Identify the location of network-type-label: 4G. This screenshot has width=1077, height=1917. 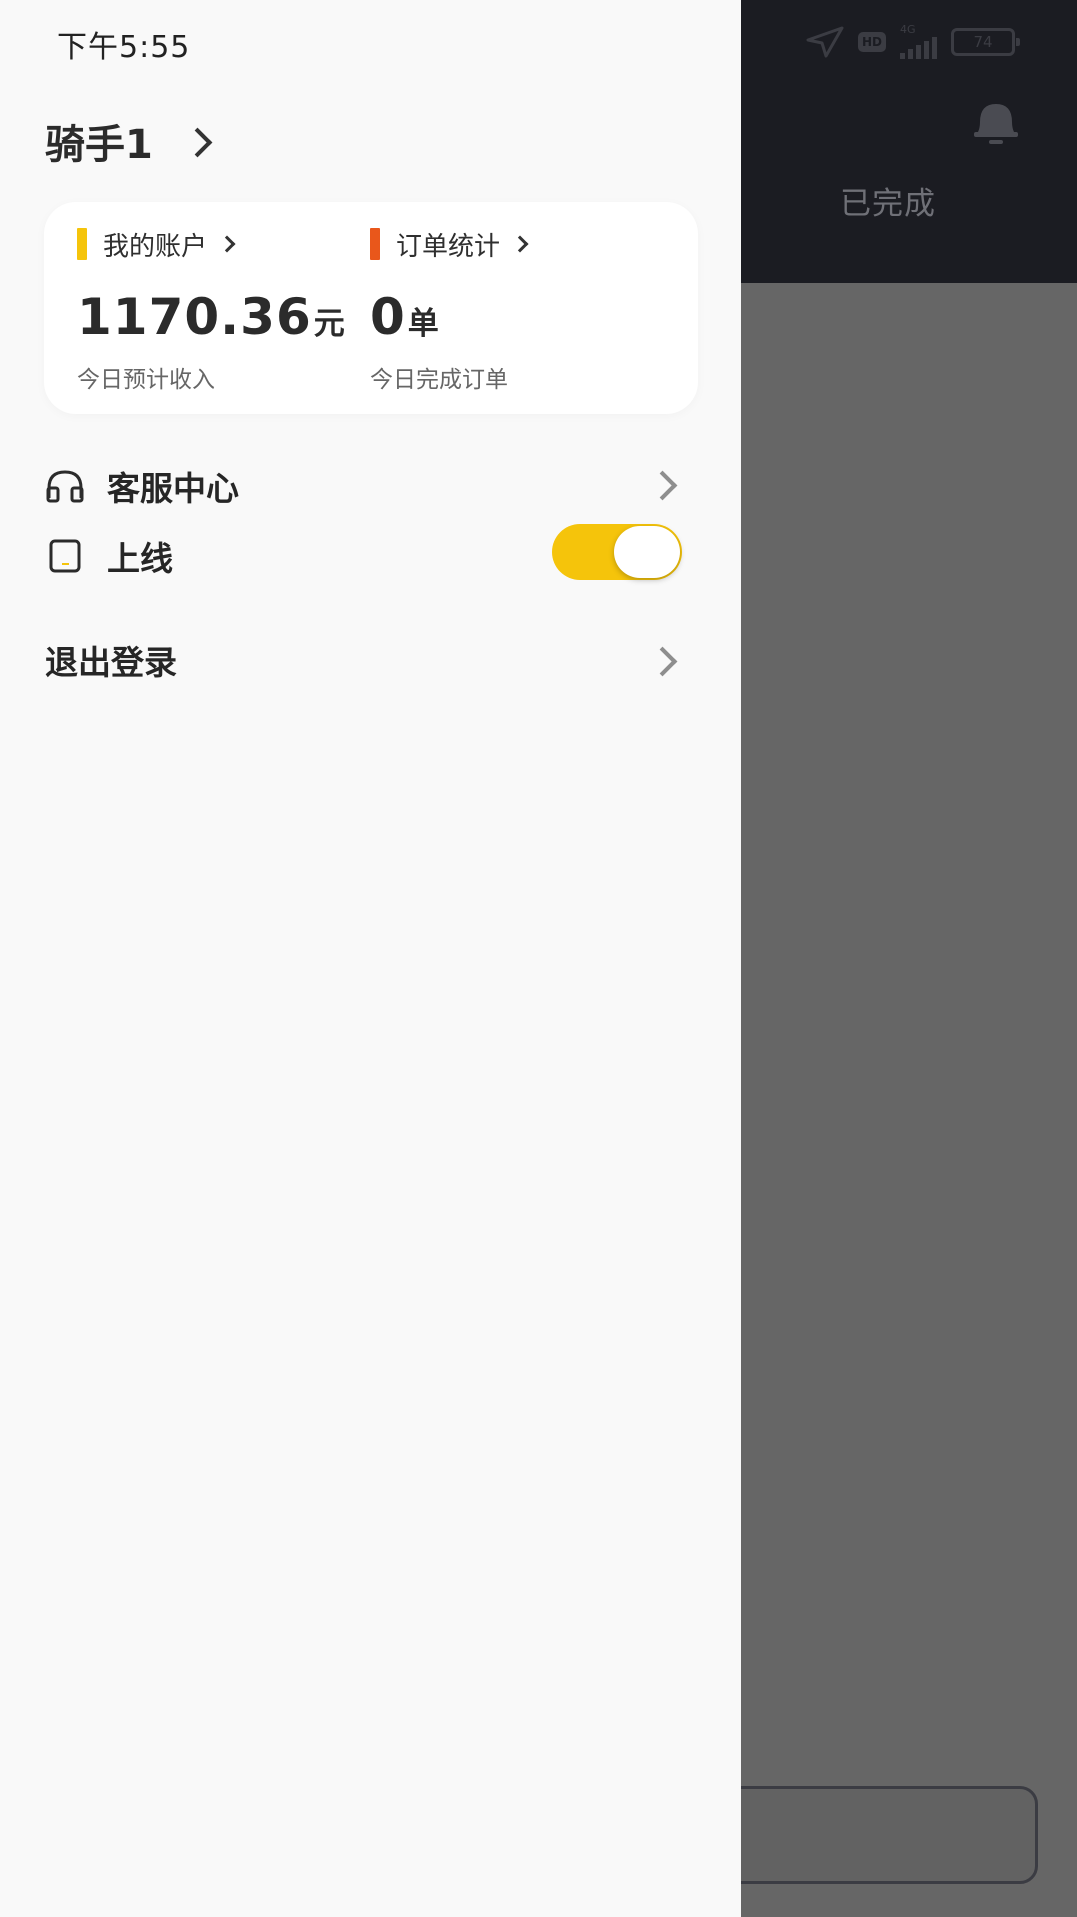
(908, 29).